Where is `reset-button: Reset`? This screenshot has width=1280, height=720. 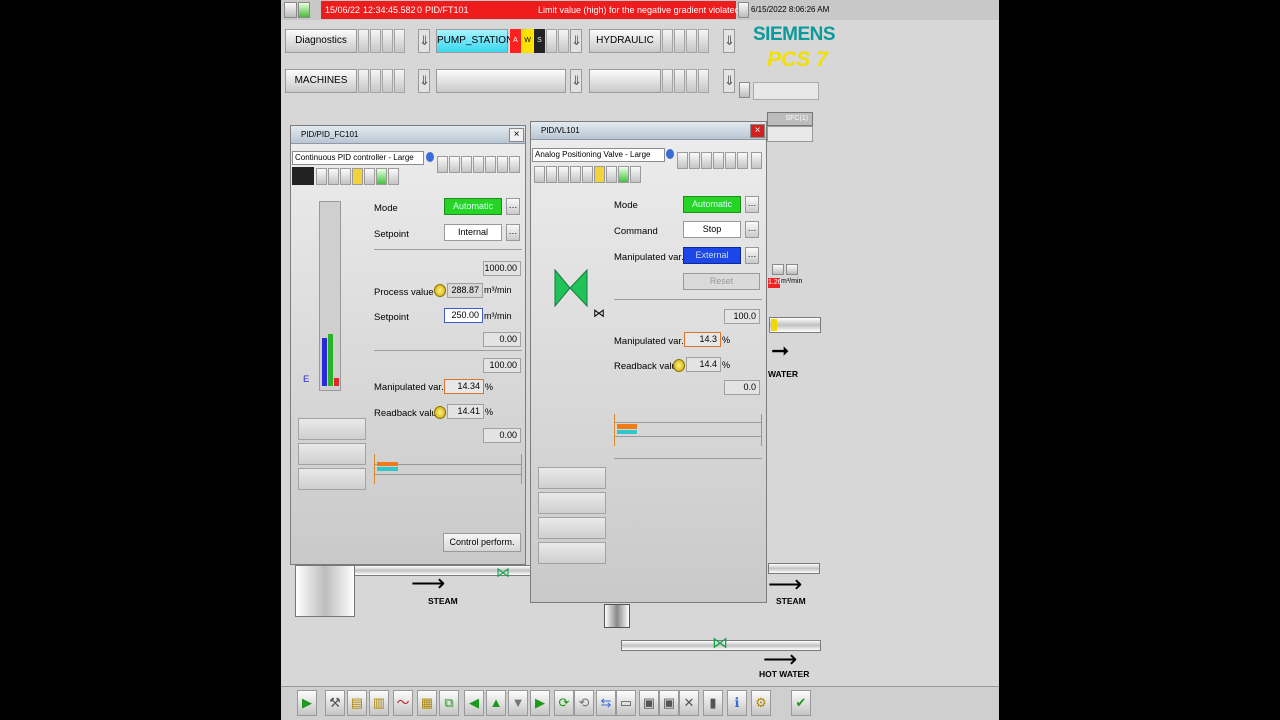
reset-button: Reset is located at coordinates (721, 281).